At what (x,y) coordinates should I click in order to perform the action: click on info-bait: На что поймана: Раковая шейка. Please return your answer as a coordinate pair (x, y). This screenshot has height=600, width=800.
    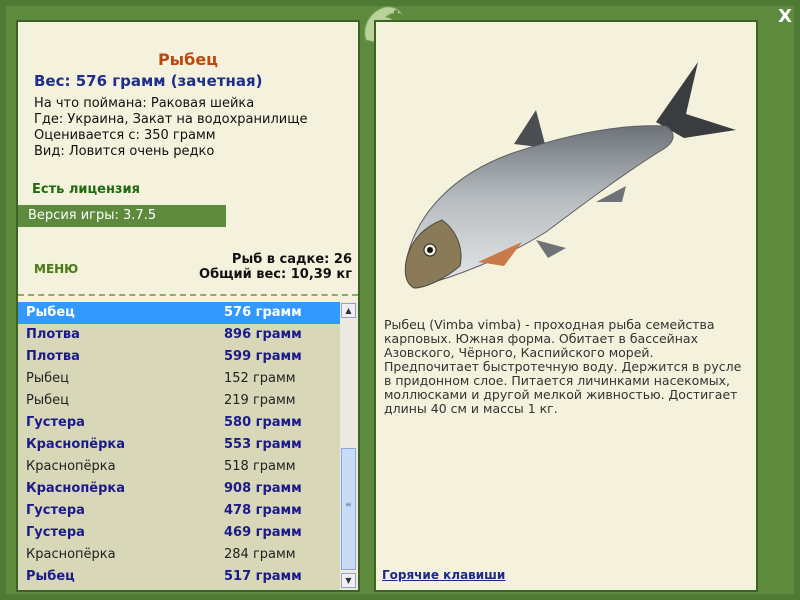
    Looking at the image, I should click on (144, 103).